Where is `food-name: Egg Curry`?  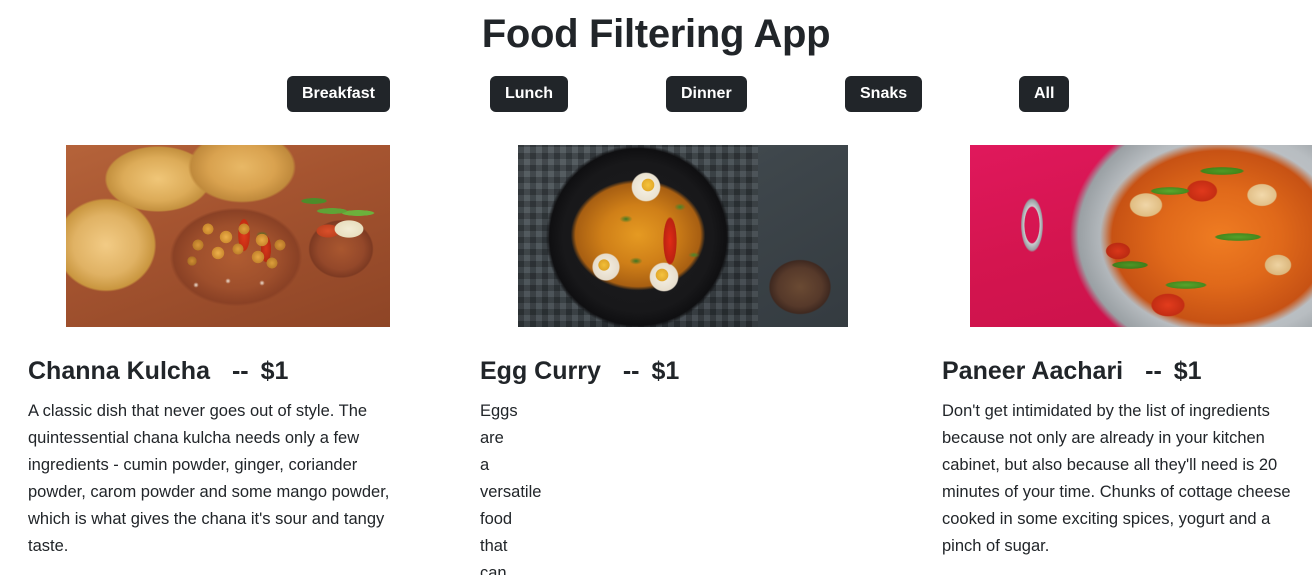 food-name: Egg Curry is located at coordinates (540, 371).